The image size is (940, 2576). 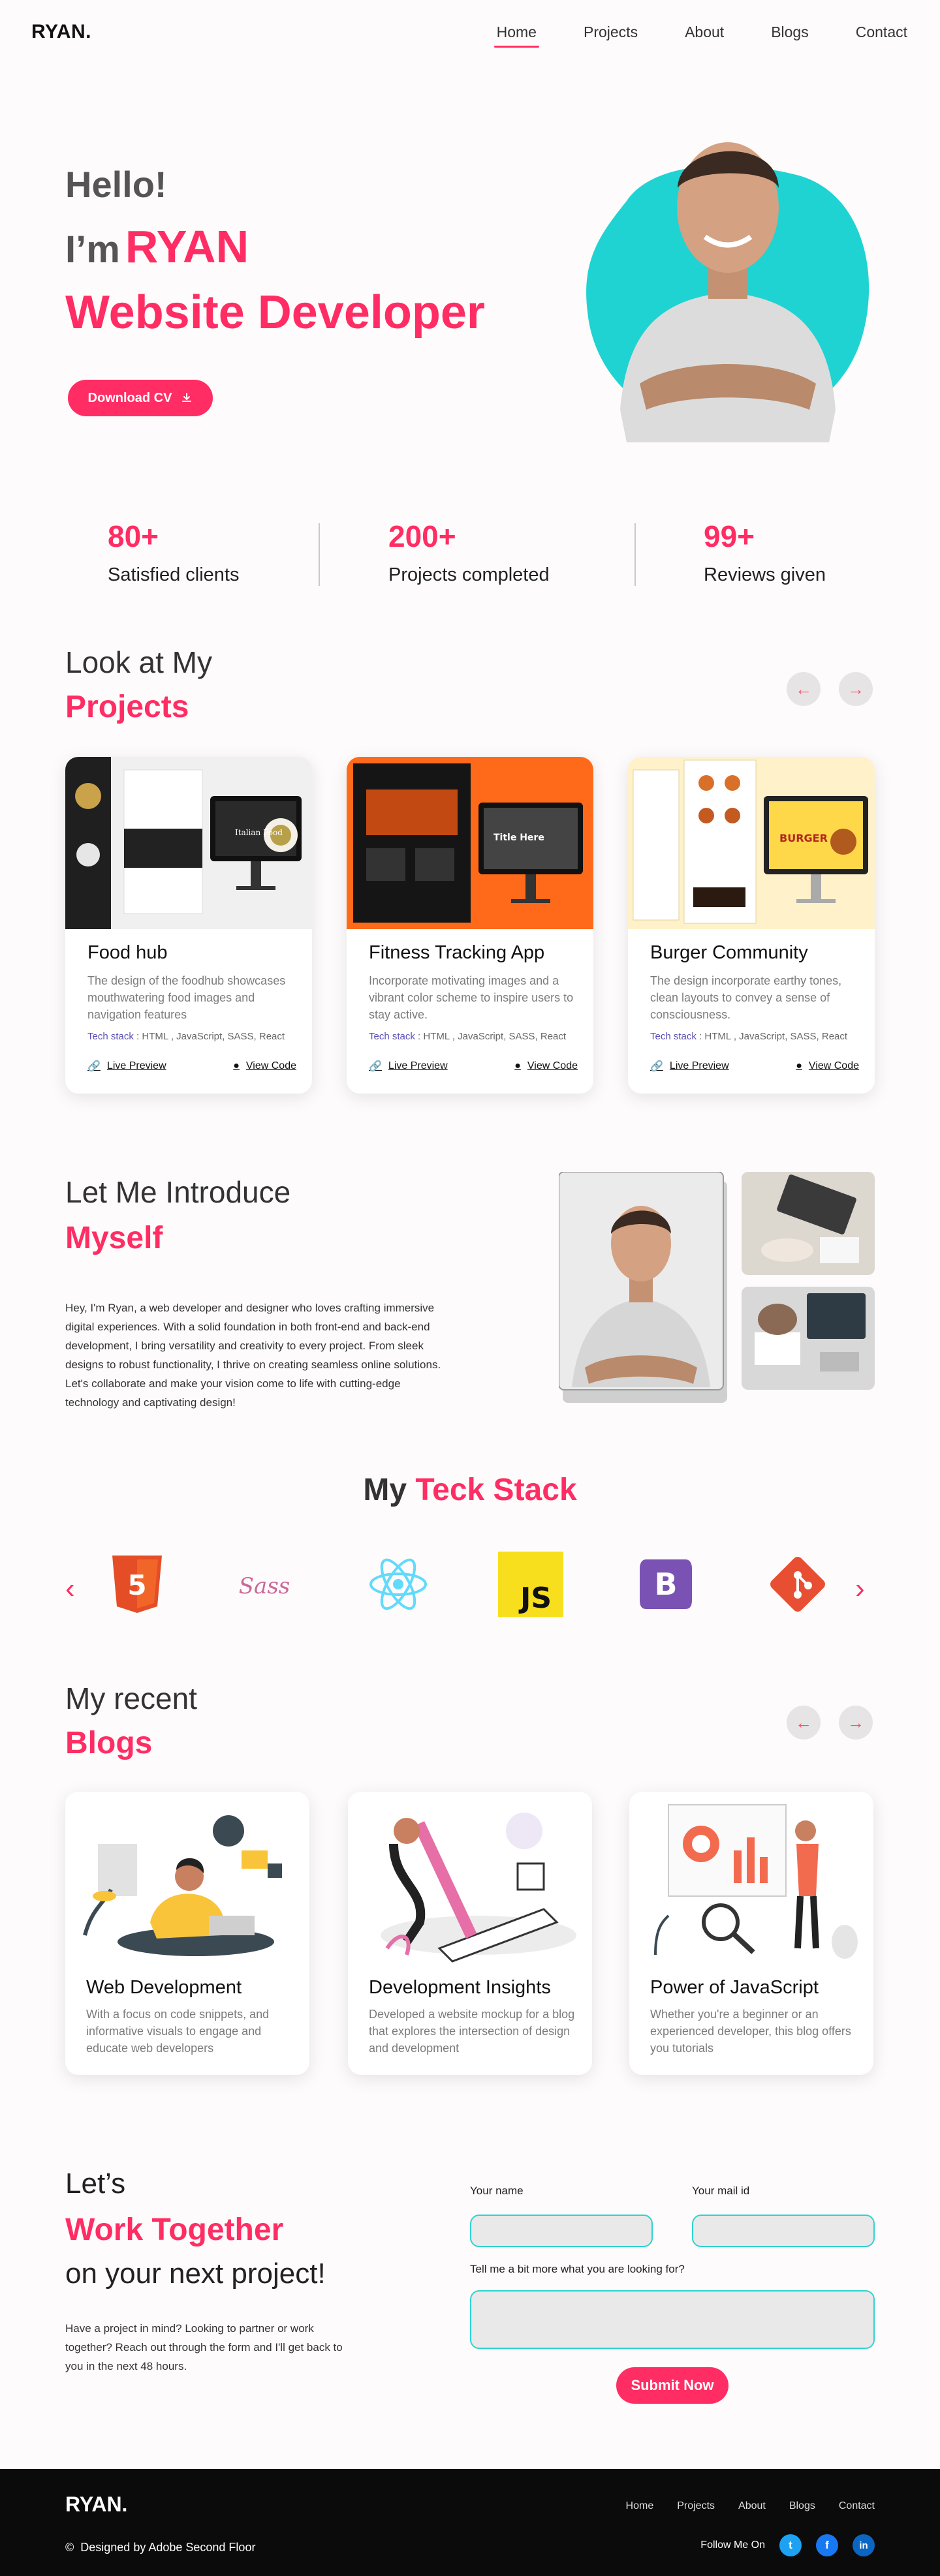 I want to click on html5-icon: 5, so click(x=137, y=1584).